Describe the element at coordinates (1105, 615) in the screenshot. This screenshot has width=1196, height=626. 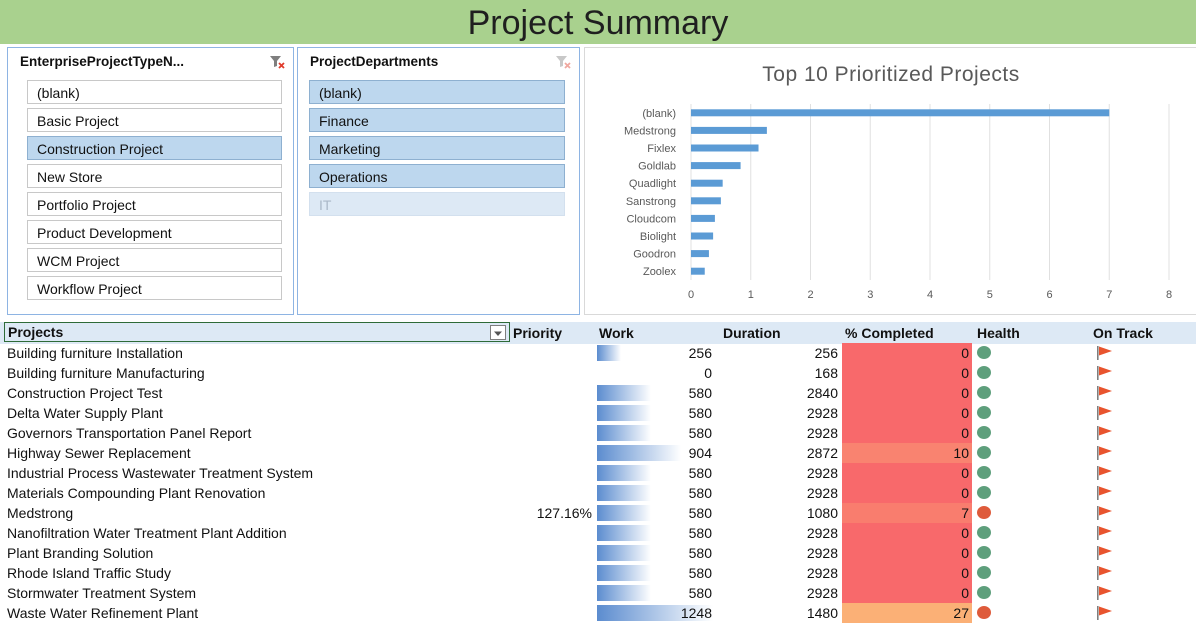
I see `flag-icon` at that location.